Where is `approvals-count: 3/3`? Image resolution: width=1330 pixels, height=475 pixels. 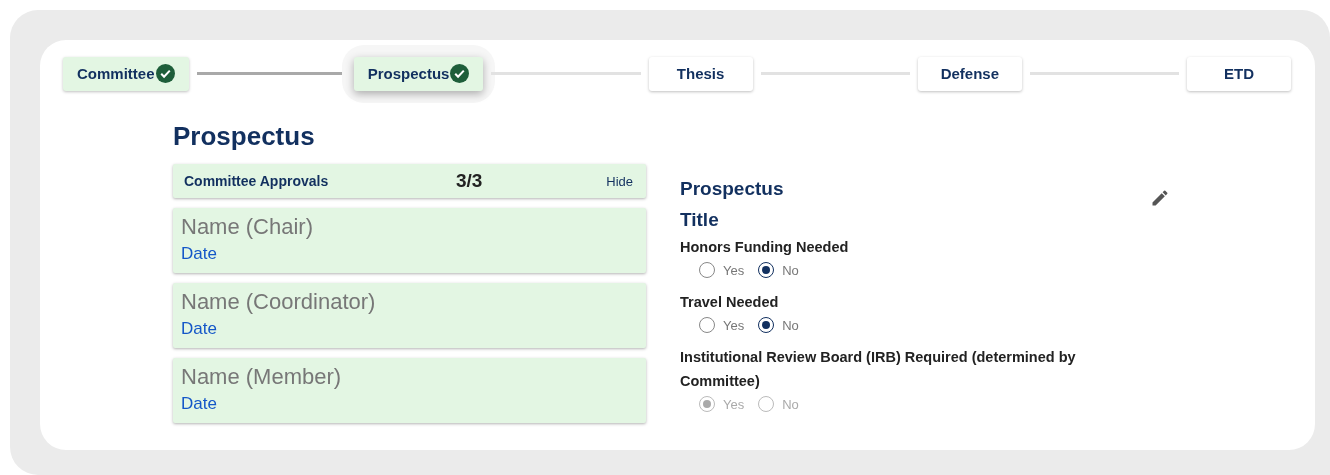 approvals-count: 3/3 is located at coordinates (469, 181).